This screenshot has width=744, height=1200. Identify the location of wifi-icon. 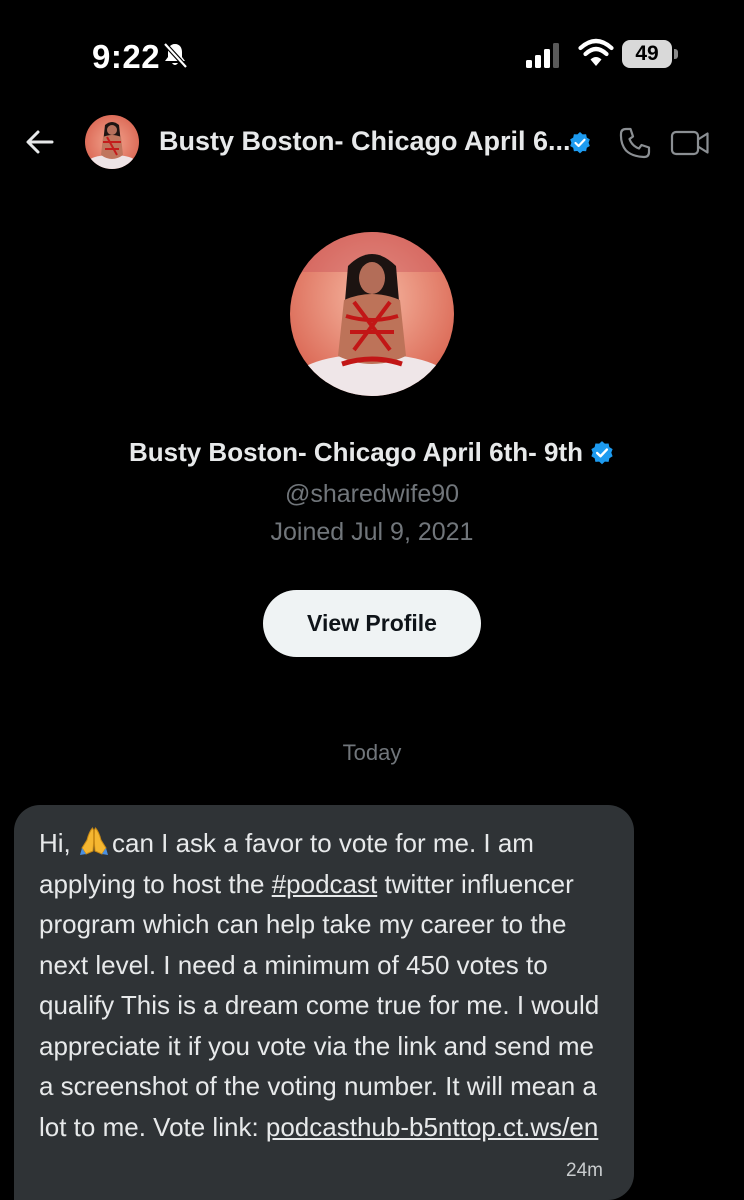
(596, 52).